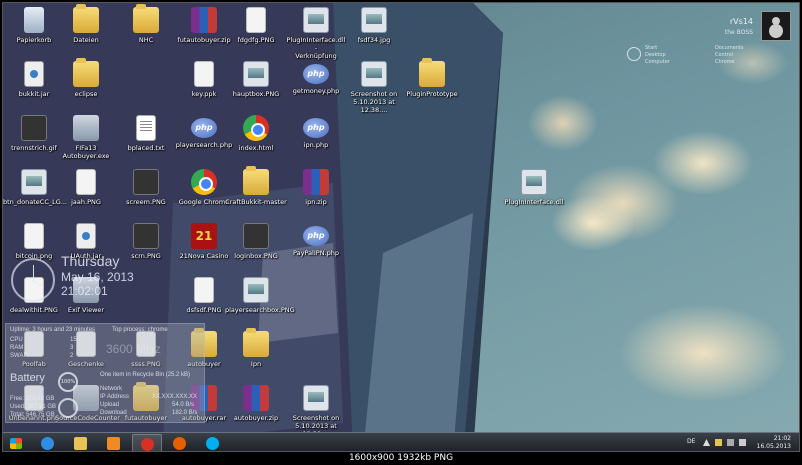 The image size is (802, 465). What do you see at coordinates (256, 418) in the screenshot?
I see `desktop-icon-label: autobuyer.zip` at bounding box center [256, 418].